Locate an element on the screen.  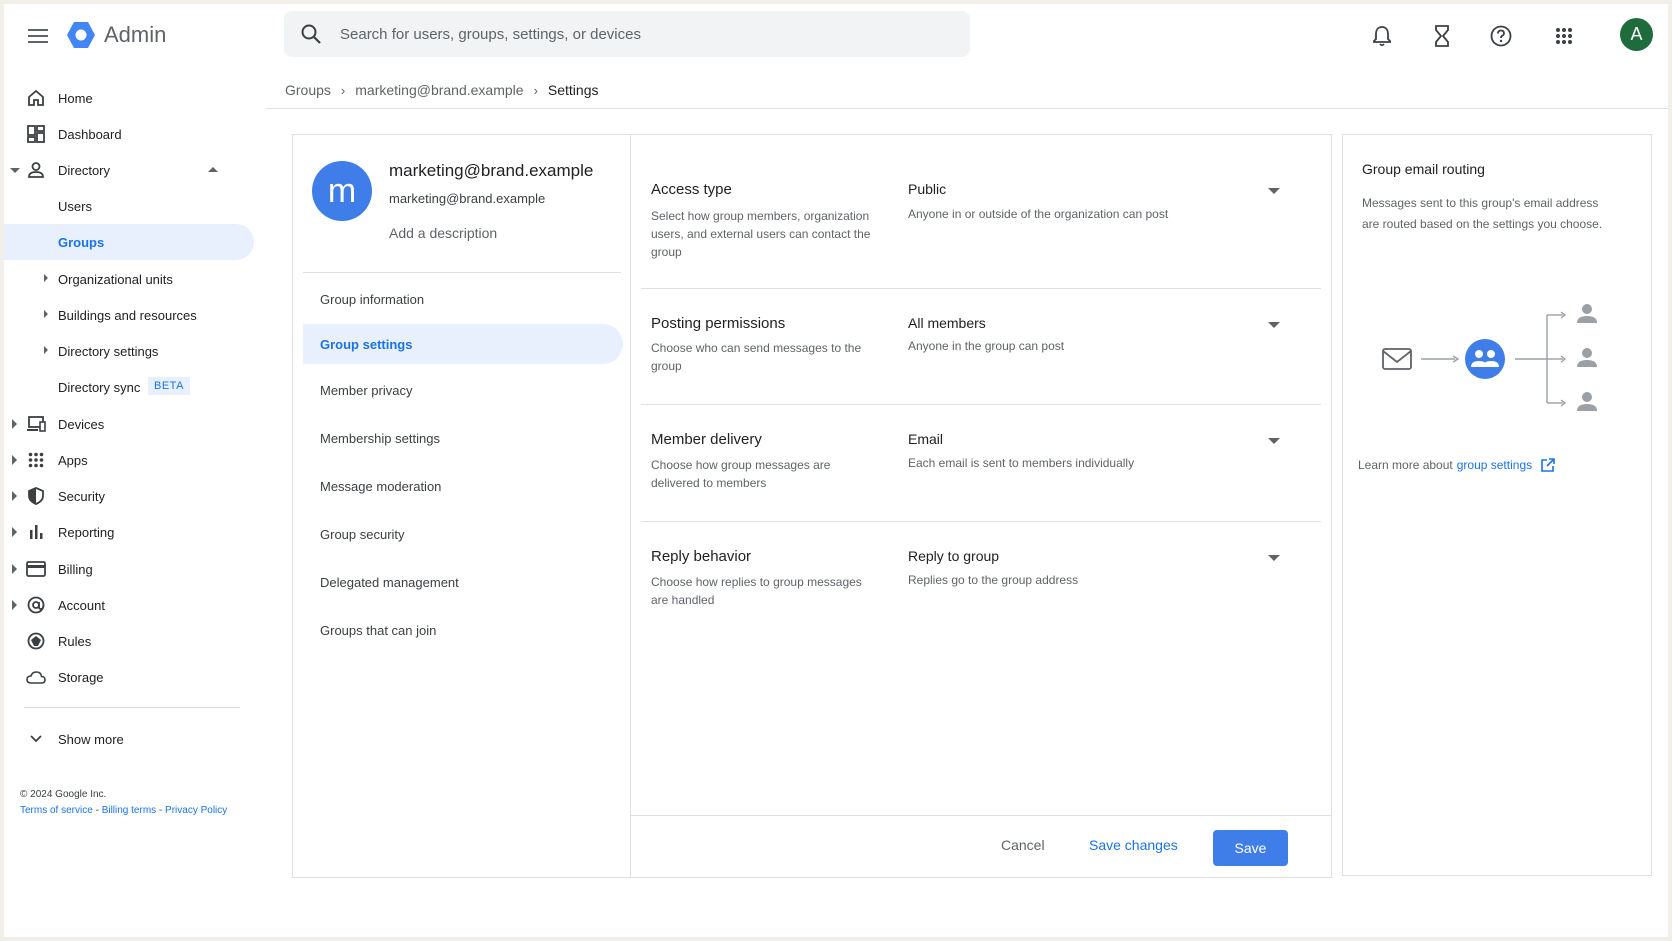
sidebar-item-storage: Storage is located at coordinates (129, 677).